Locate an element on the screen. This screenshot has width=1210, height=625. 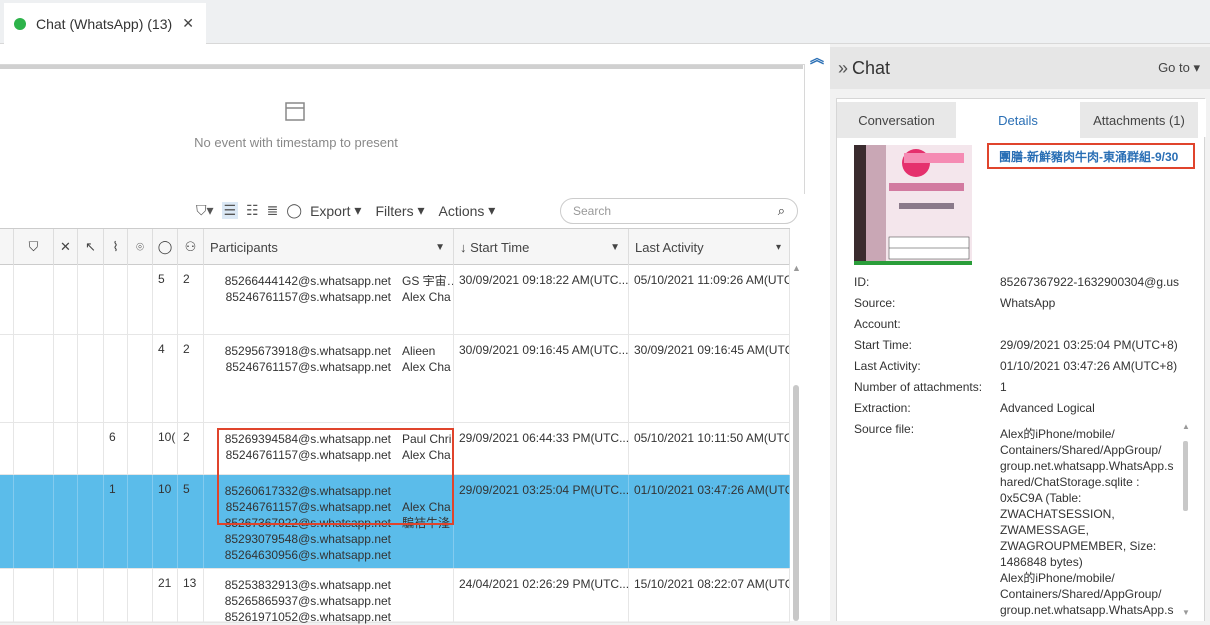
actions-label: Actions is located at coordinates (461, 210).